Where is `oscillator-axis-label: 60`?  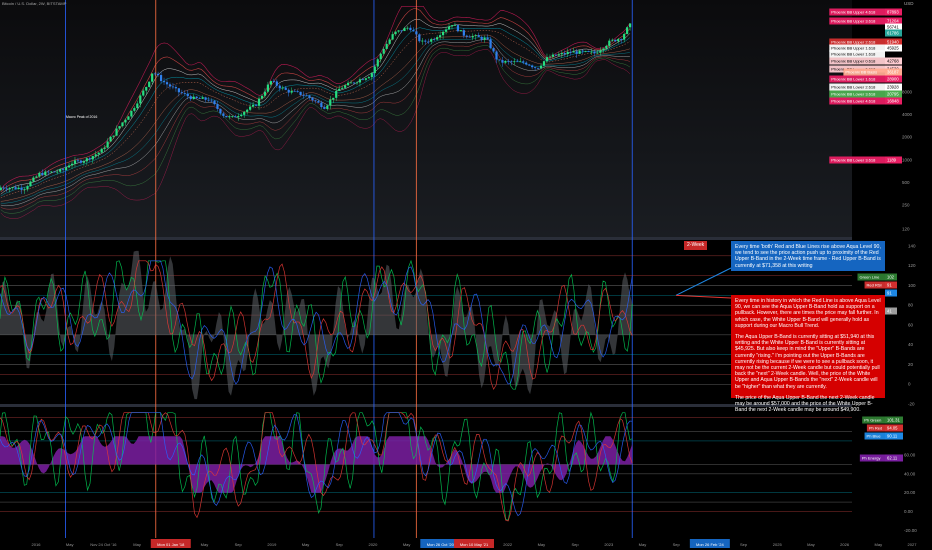
oscillator-axis-label: 60 is located at coordinates (911, 324).